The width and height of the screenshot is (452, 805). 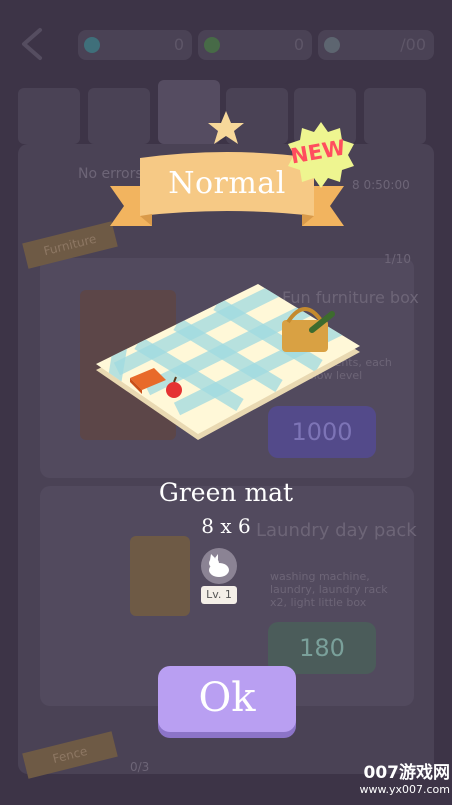 I want to click on watermark-title: 007游戏网, so click(x=407, y=773).